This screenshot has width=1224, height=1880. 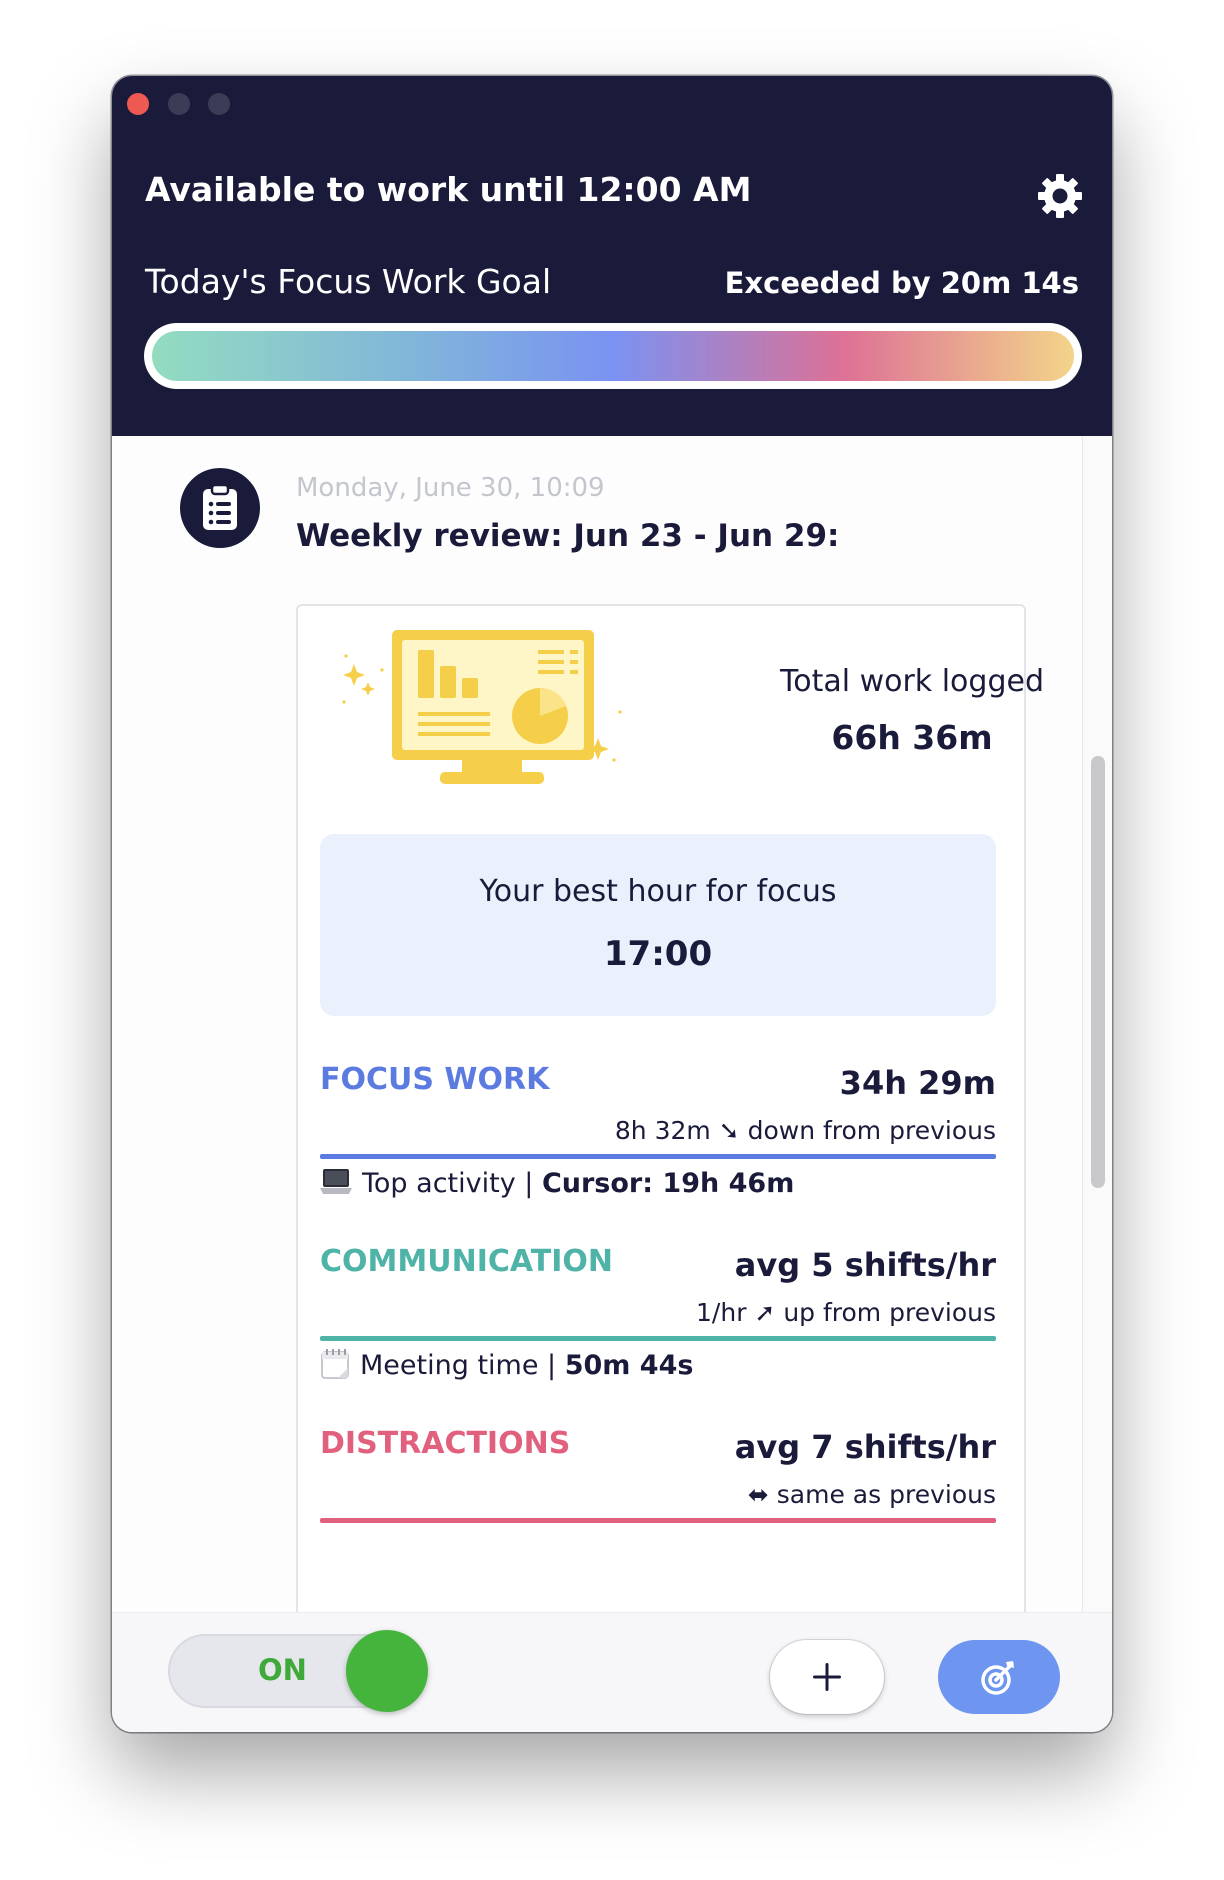 I want to click on best-hour-value: 17:00, so click(x=658, y=954).